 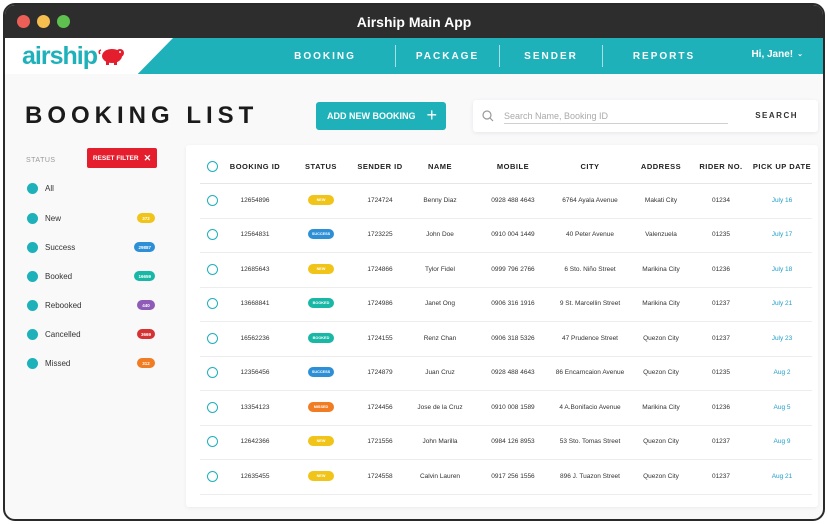 What do you see at coordinates (59, 276) in the screenshot?
I see `status-filter-label: Booked` at bounding box center [59, 276].